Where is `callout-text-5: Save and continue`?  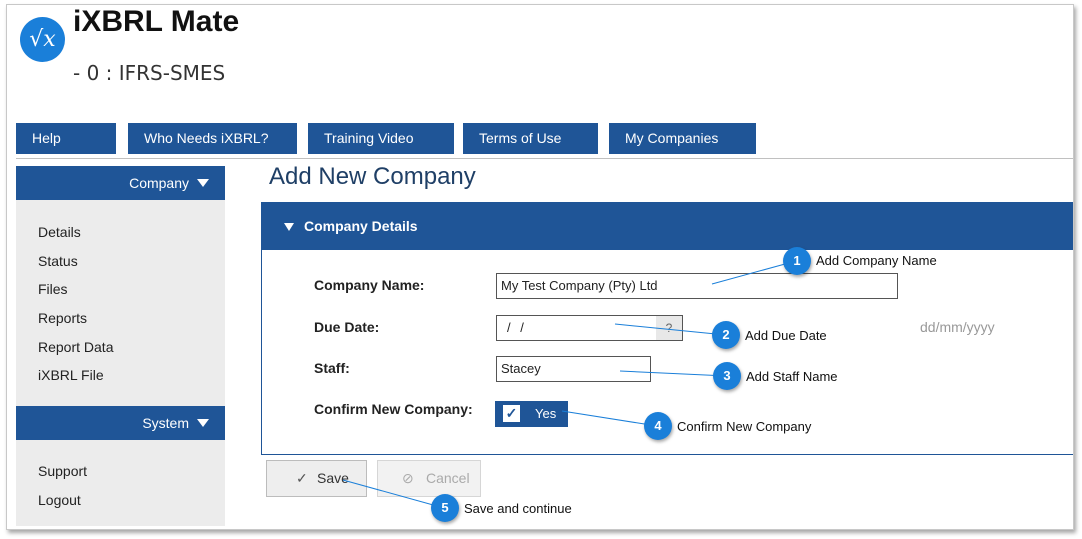
callout-text-5: Save and continue is located at coordinates (518, 508).